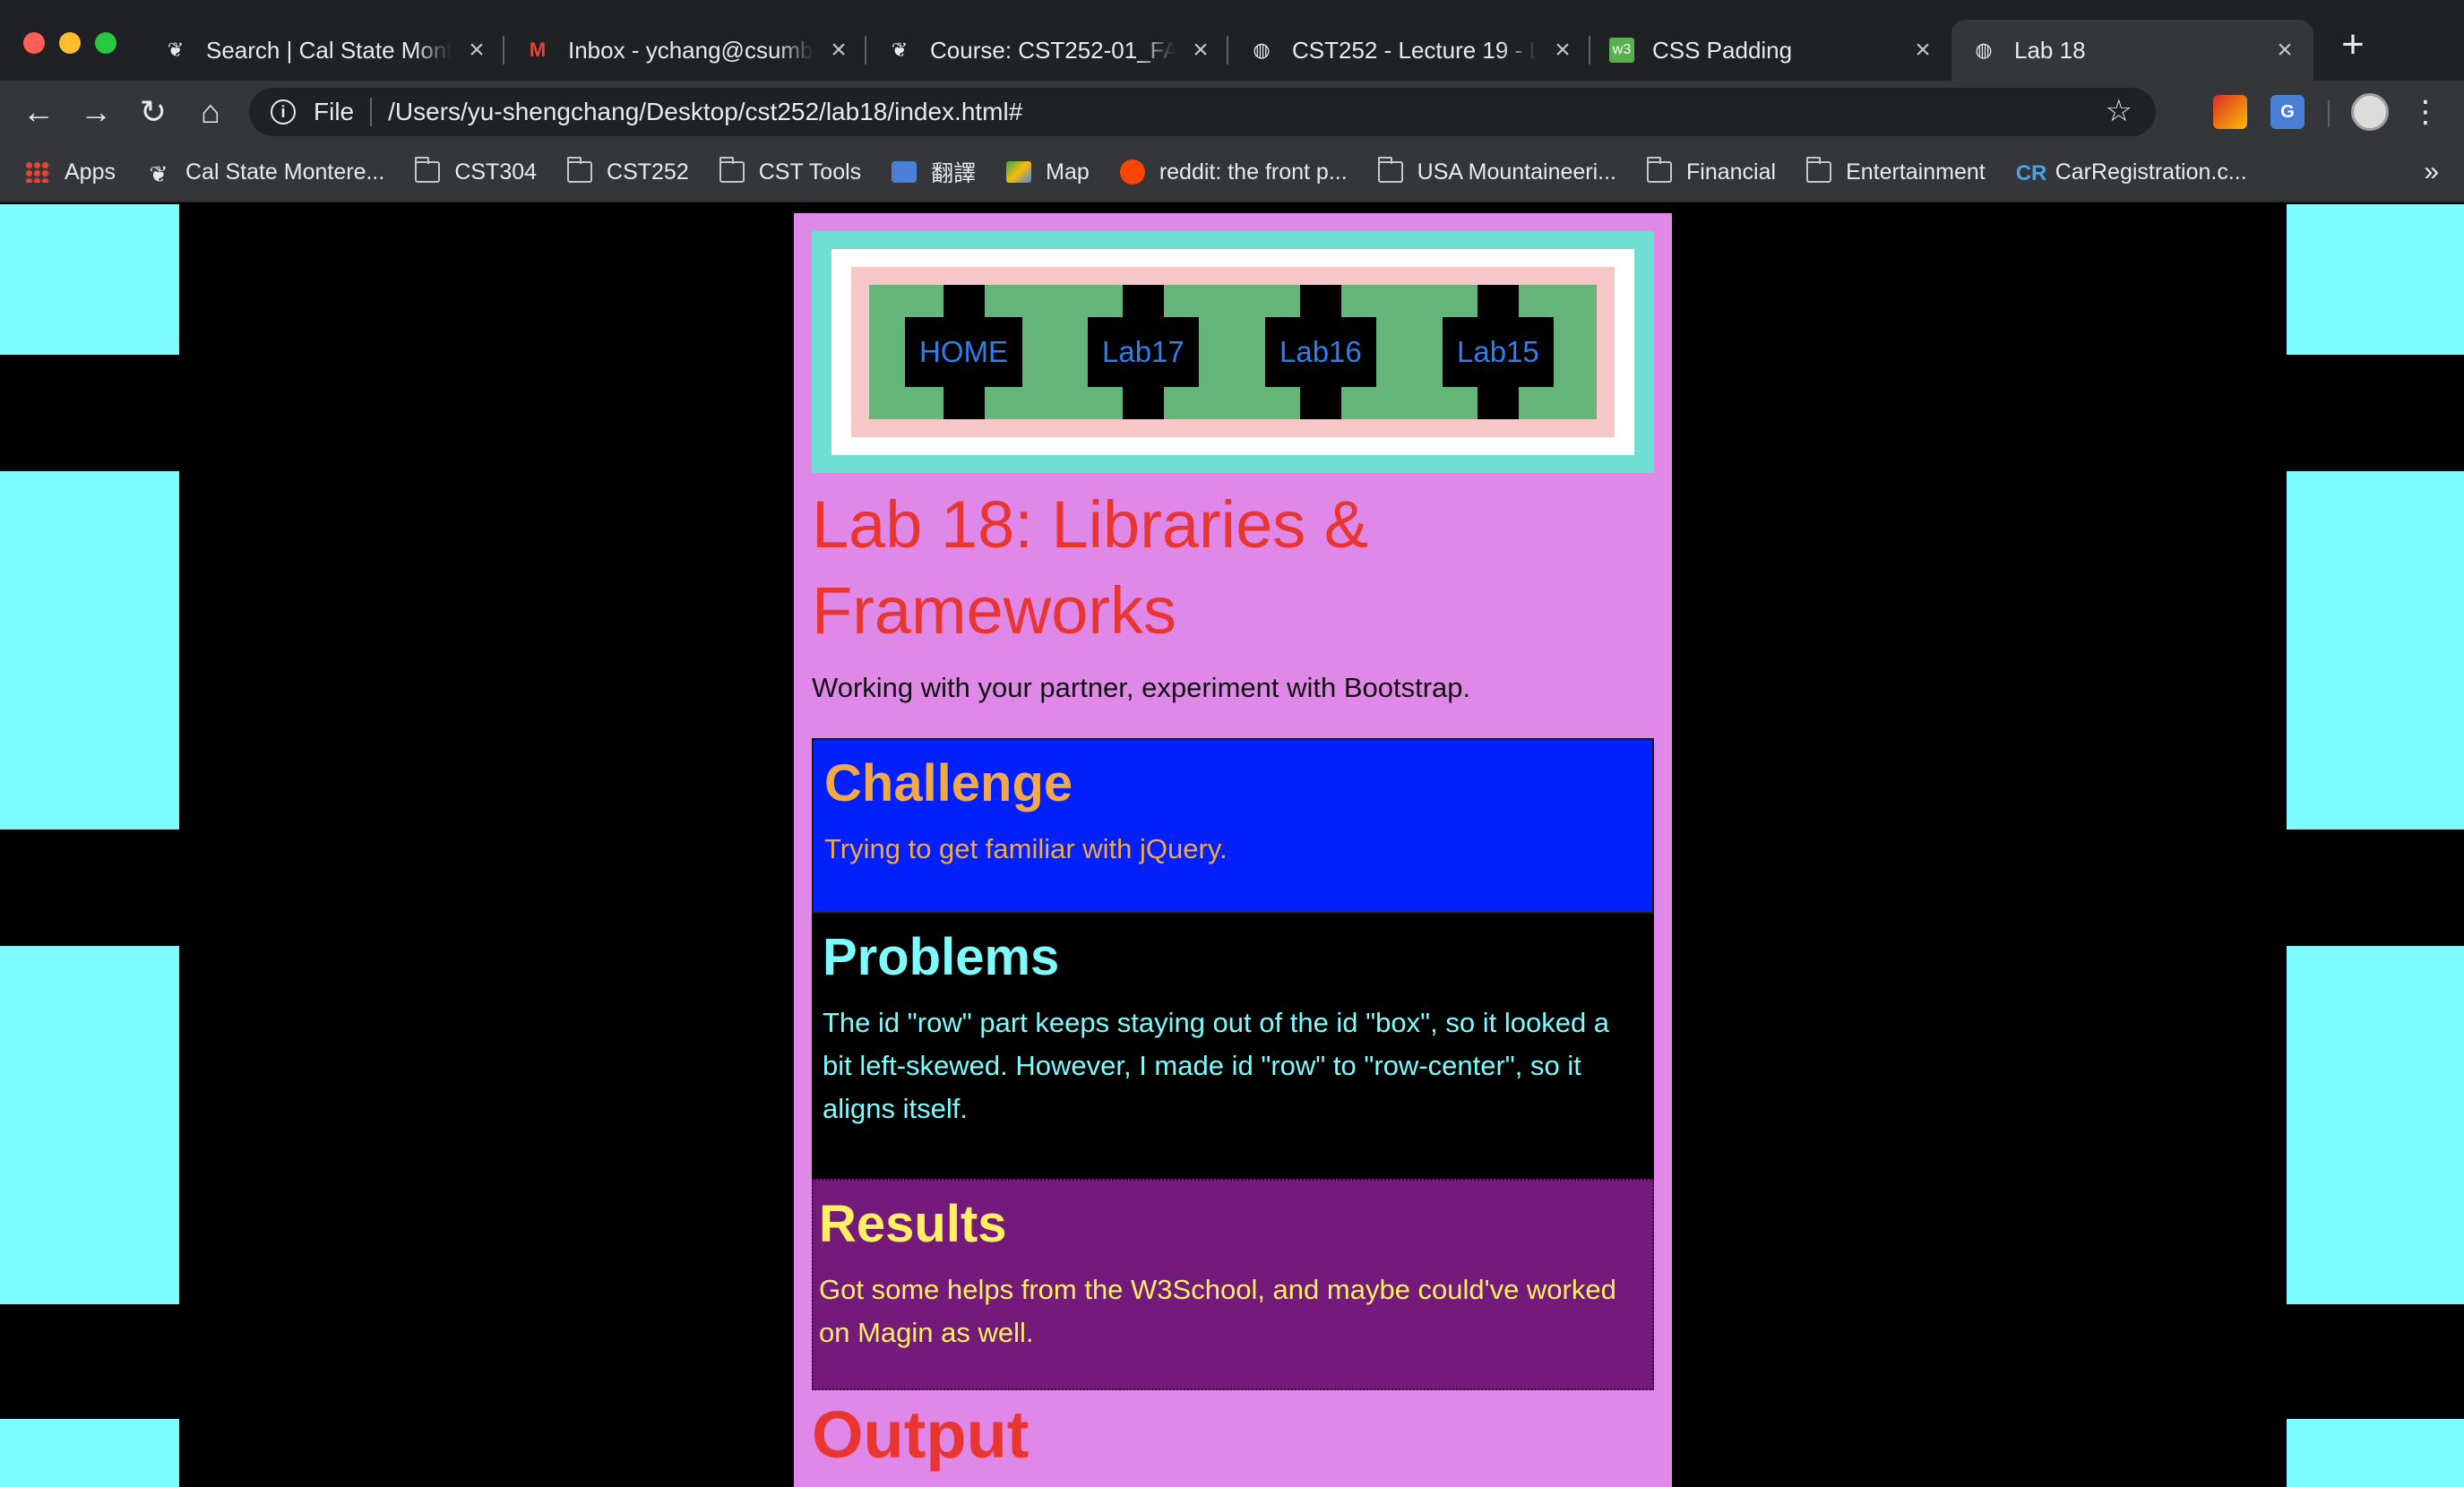 The image size is (2464, 1487). Describe the element at coordinates (1068, 172) in the screenshot. I see `bookmark-label: Map` at that location.